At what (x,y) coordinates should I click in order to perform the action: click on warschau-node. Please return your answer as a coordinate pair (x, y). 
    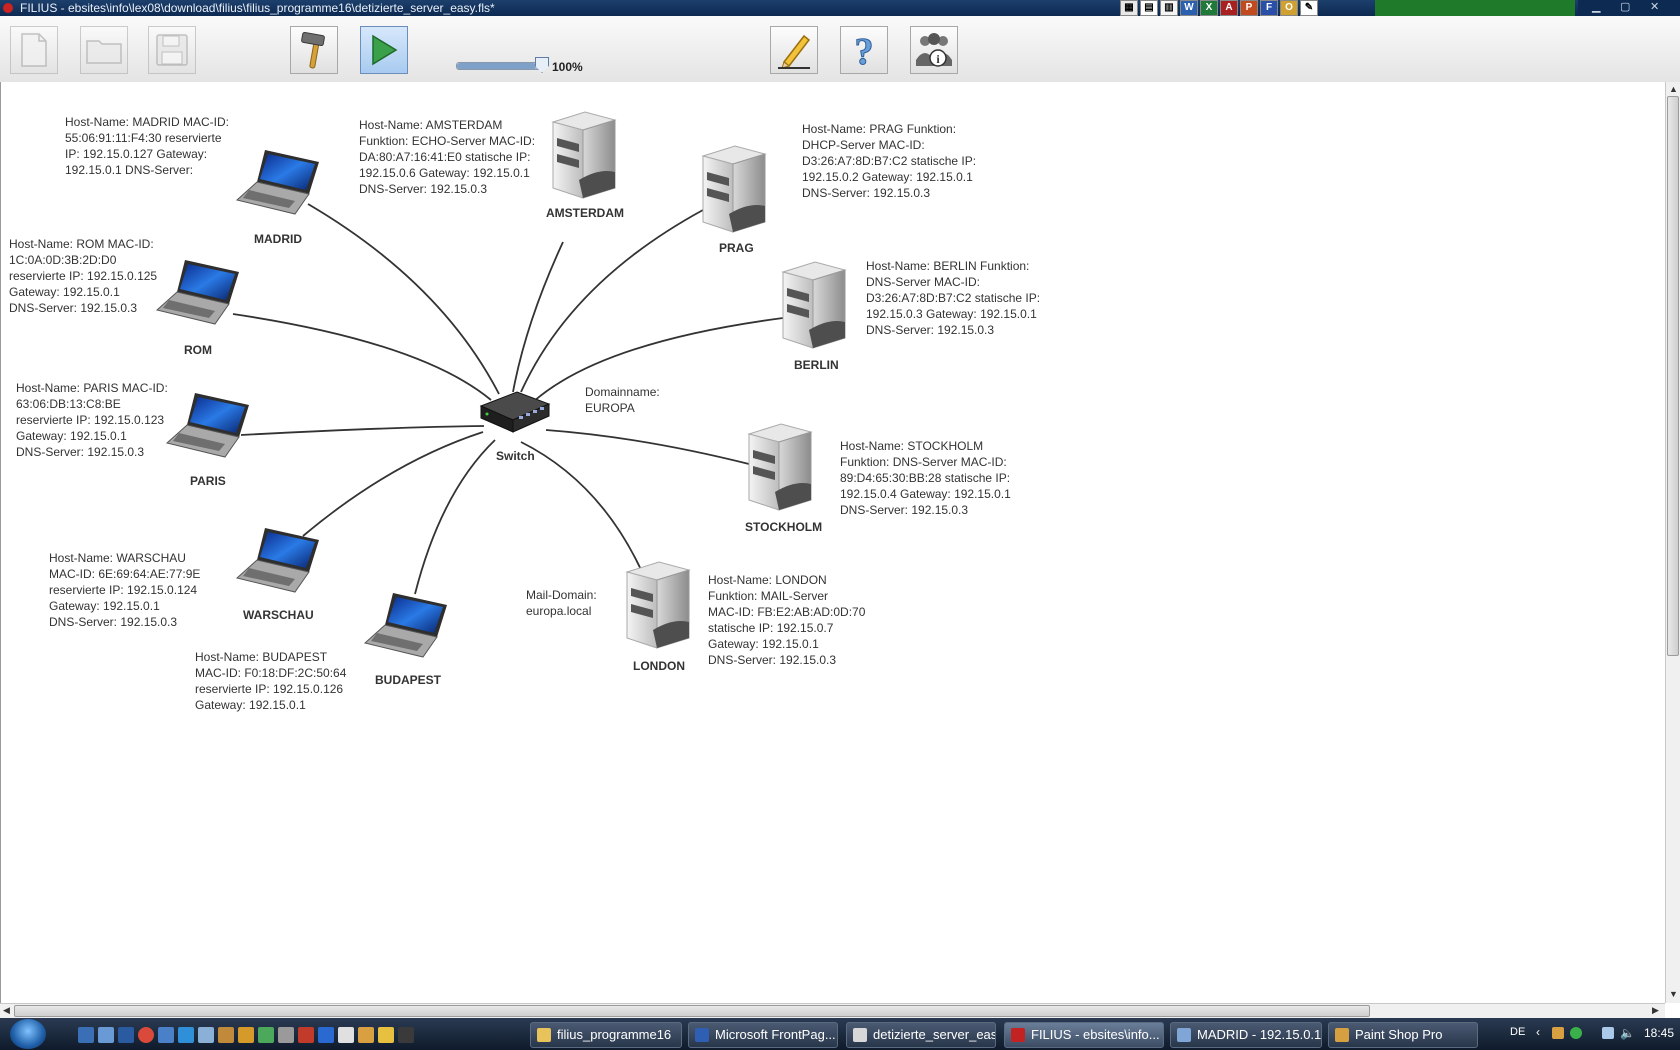
    Looking at the image, I should click on (278, 560).